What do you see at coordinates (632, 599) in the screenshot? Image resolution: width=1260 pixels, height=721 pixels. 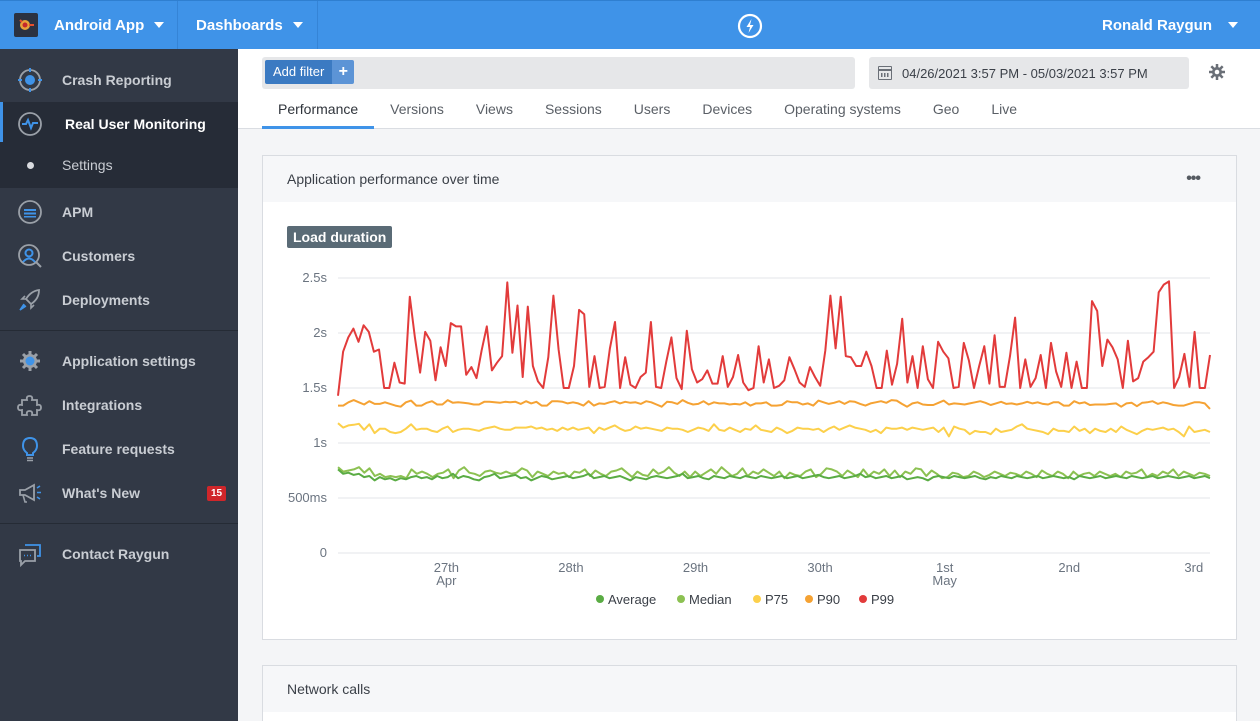 I see `legend-label: Average` at bounding box center [632, 599].